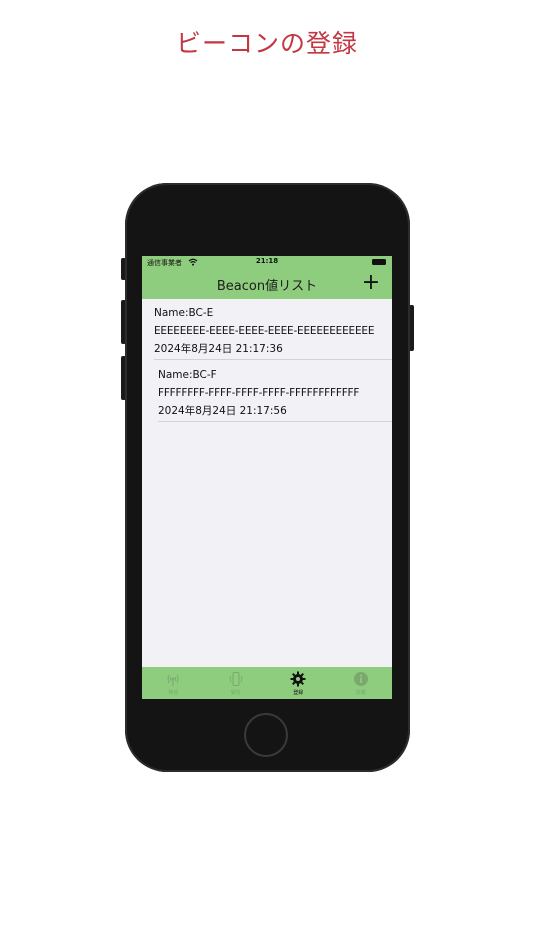 The image size is (534, 950). I want to click on beacon-uuid: EEEEEEEE-EEEE-EEEE-EEEE-EEEEEEEEEEEE, so click(264, 331).